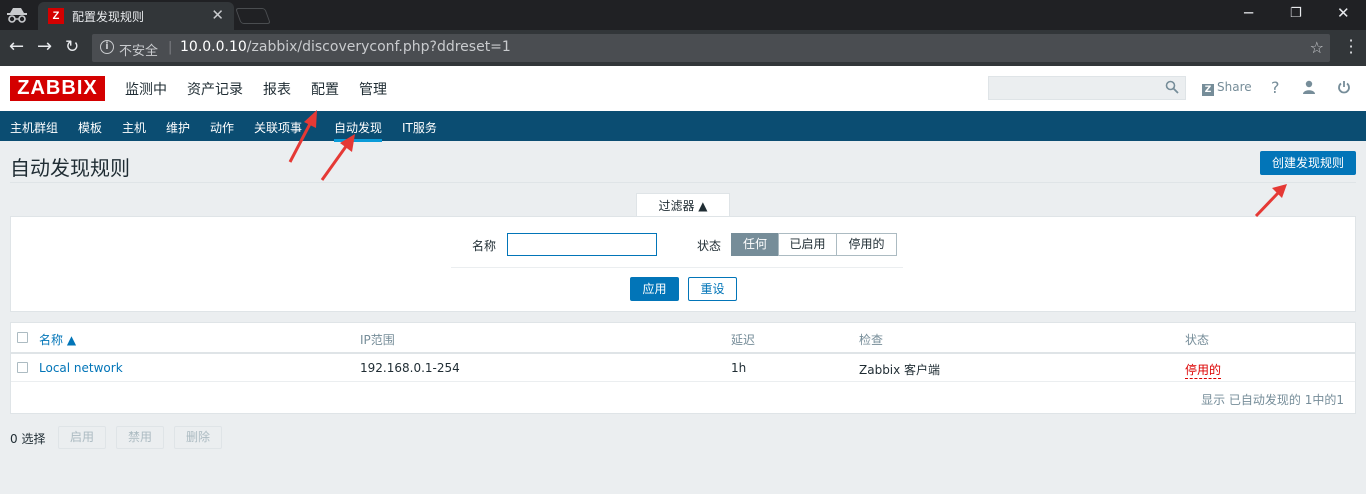  Describe the element at coordinates (57, 339) in the screenshot. I see `column-header-name: 名称 ▲` at that location.